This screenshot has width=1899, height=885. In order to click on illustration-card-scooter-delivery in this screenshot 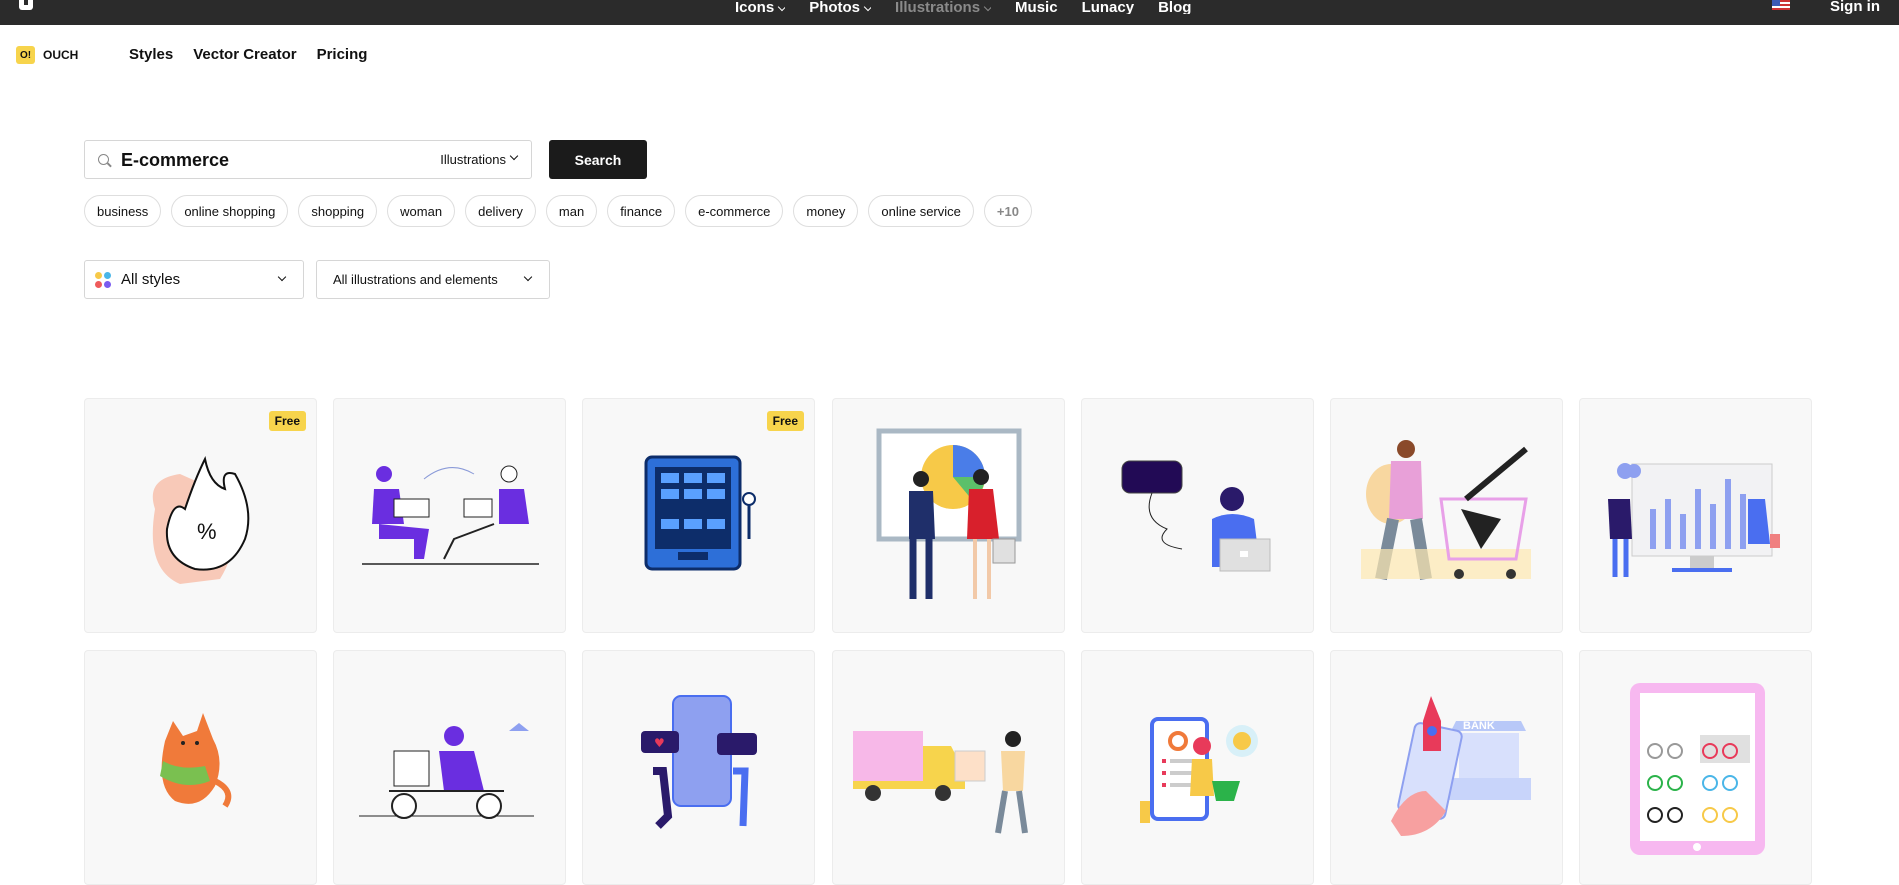, I will do `click(449, 767)`.